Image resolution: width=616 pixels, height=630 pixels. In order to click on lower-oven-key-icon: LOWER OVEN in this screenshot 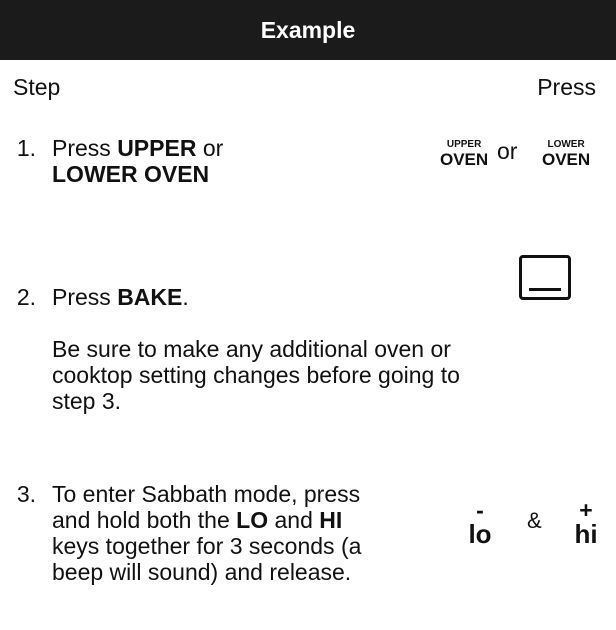, I will do `click(566, 154)`.